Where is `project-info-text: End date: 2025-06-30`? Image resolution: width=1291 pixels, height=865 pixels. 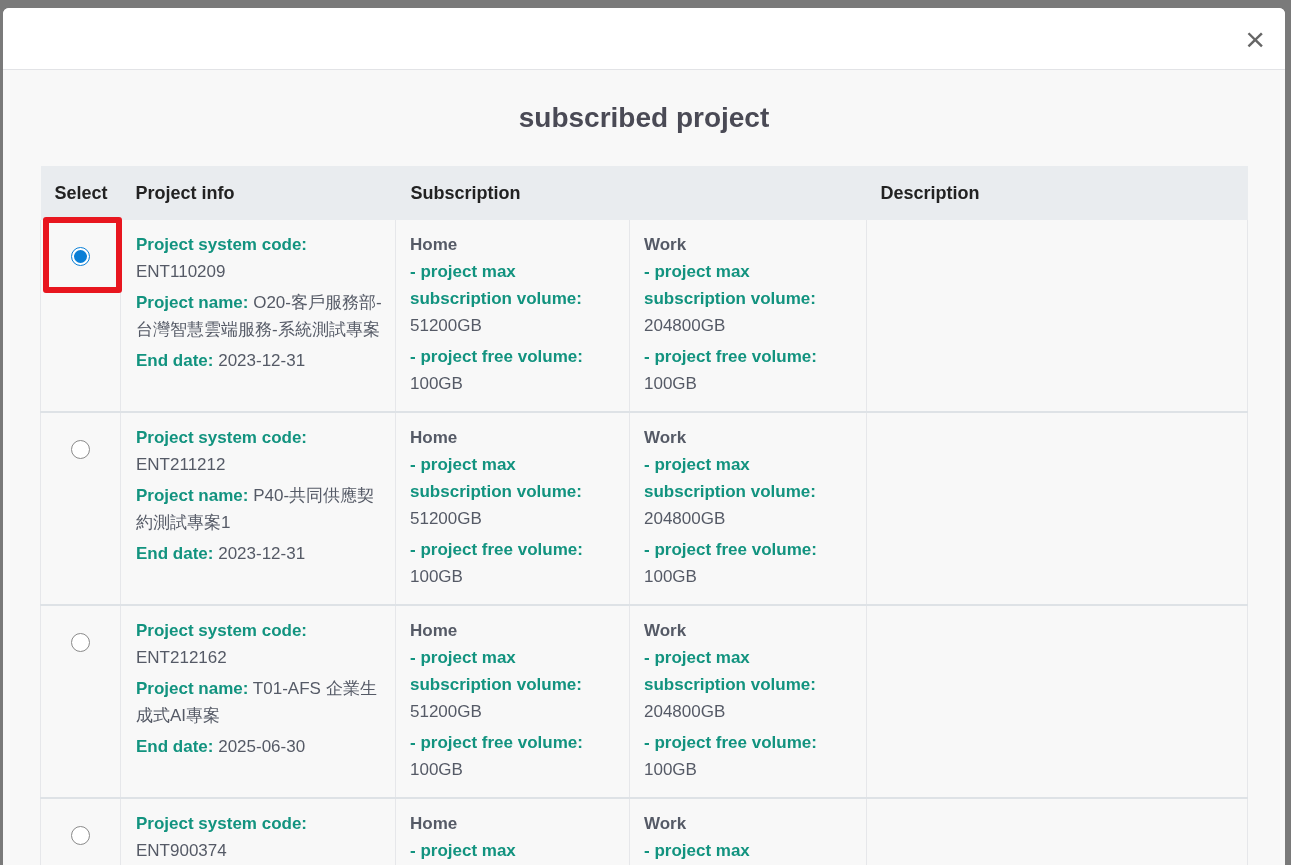
project-info-text: End date: 2025-06-30 is located at coordinates (221, 747).